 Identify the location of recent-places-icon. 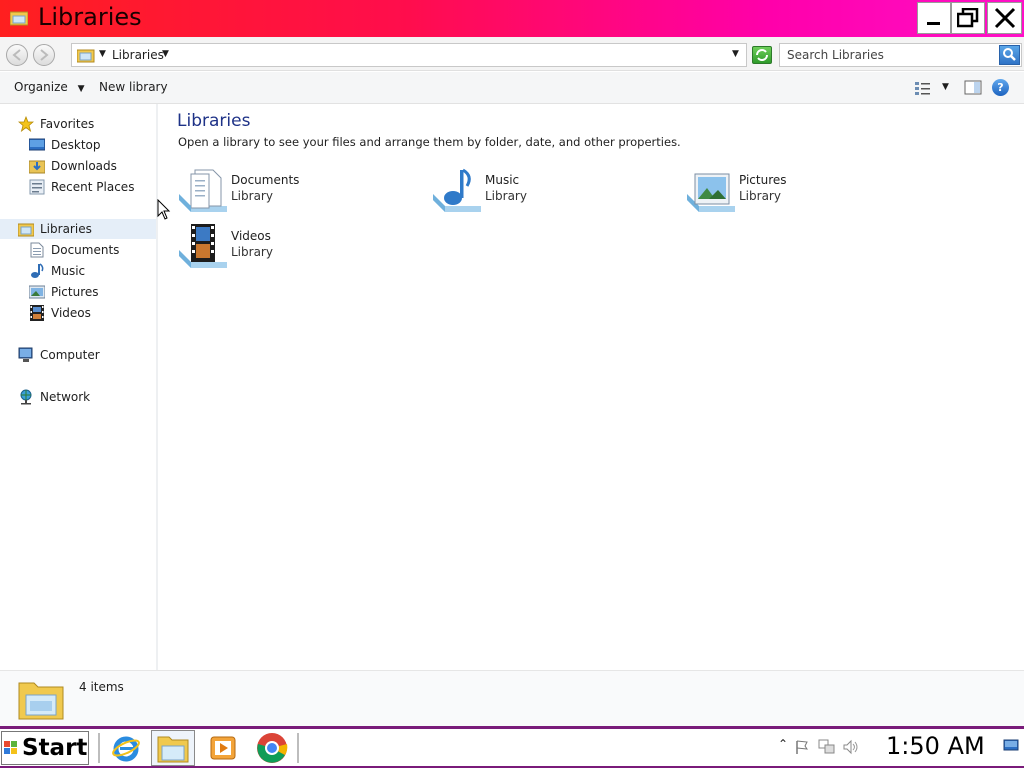
(37, 187).